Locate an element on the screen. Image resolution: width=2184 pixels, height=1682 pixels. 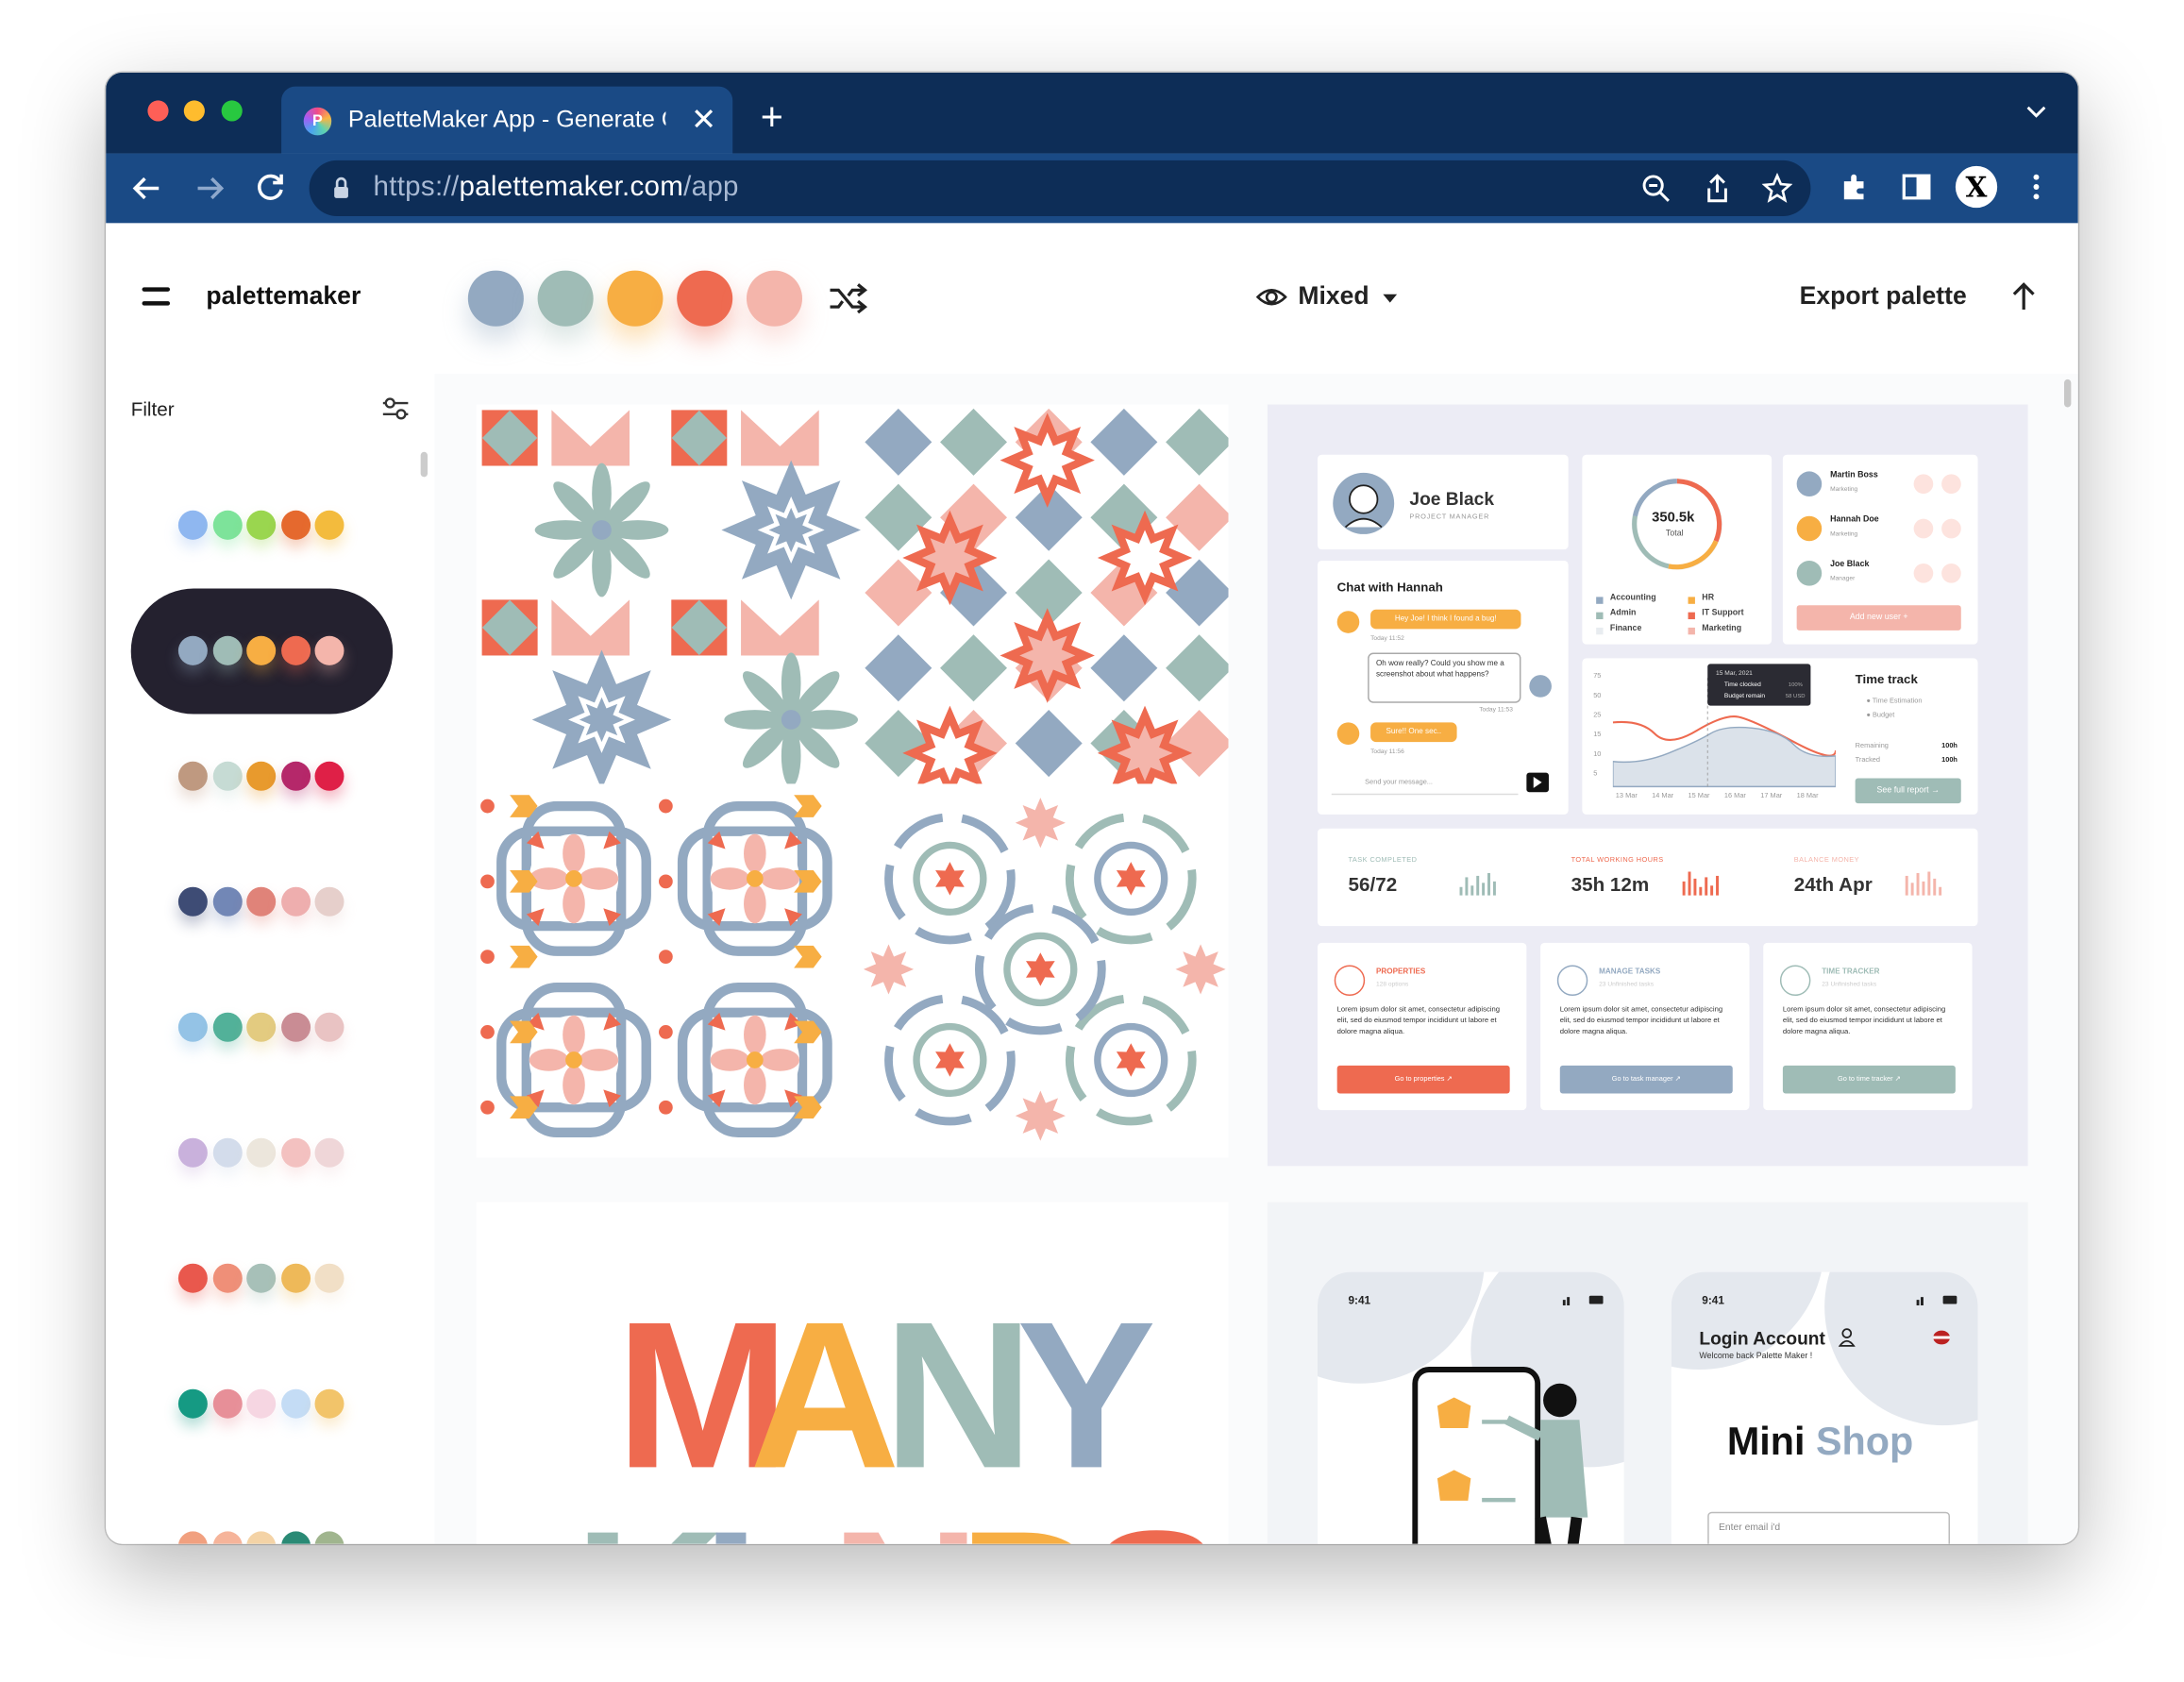
legend-swatch is located at coordinates (1600, 601).